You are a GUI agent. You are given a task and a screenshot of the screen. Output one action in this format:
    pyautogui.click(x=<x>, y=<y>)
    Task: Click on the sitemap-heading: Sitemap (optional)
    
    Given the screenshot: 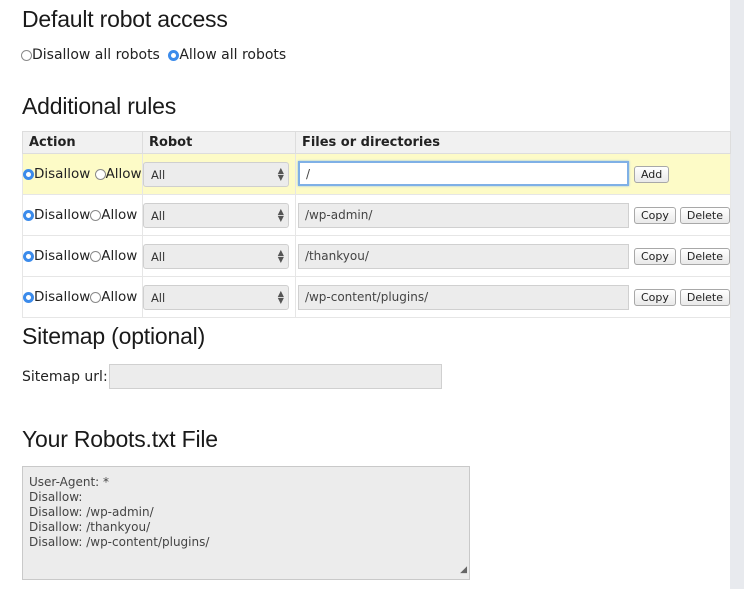 What is the action you would take?
    pyautogui.click(x=114, y=336)
    